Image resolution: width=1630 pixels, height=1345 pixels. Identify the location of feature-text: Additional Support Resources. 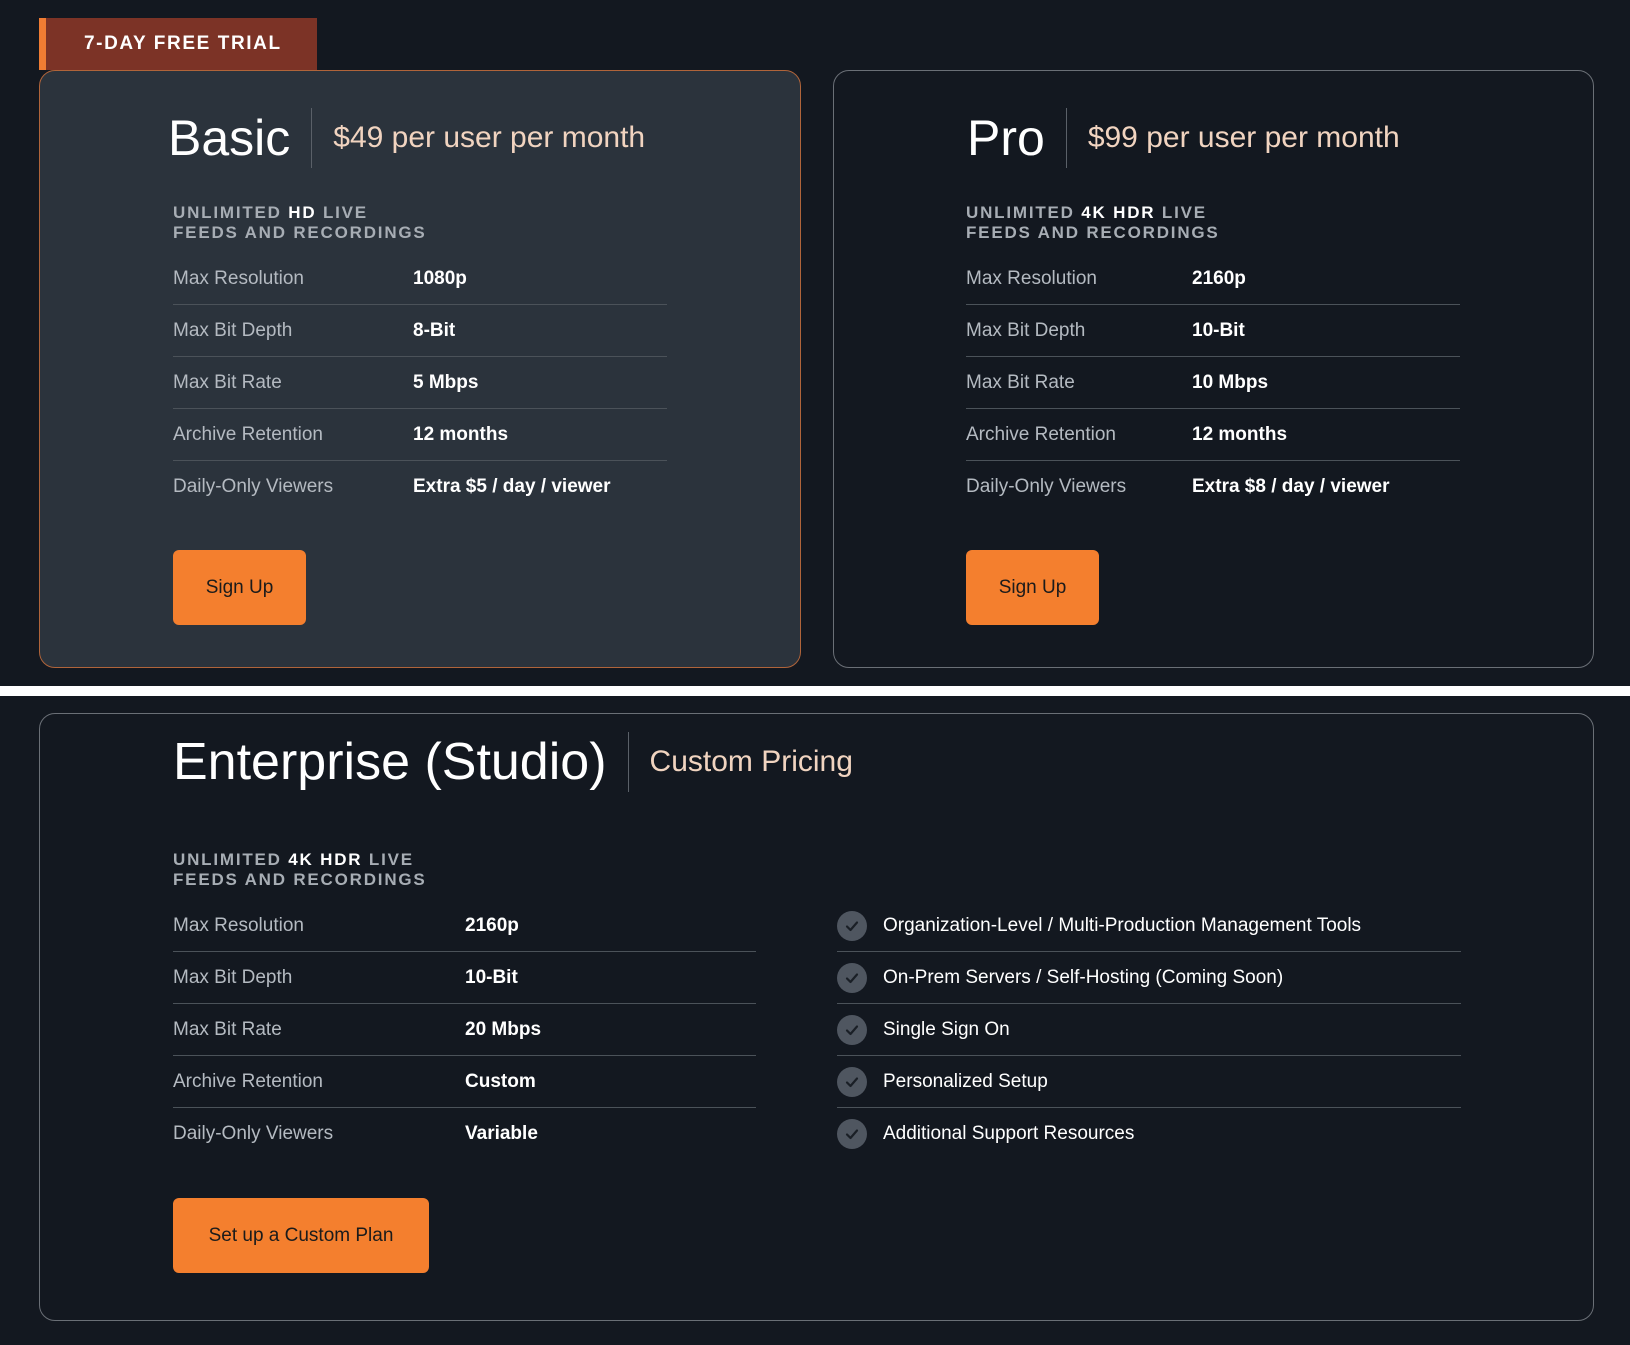
(1009, 1133).